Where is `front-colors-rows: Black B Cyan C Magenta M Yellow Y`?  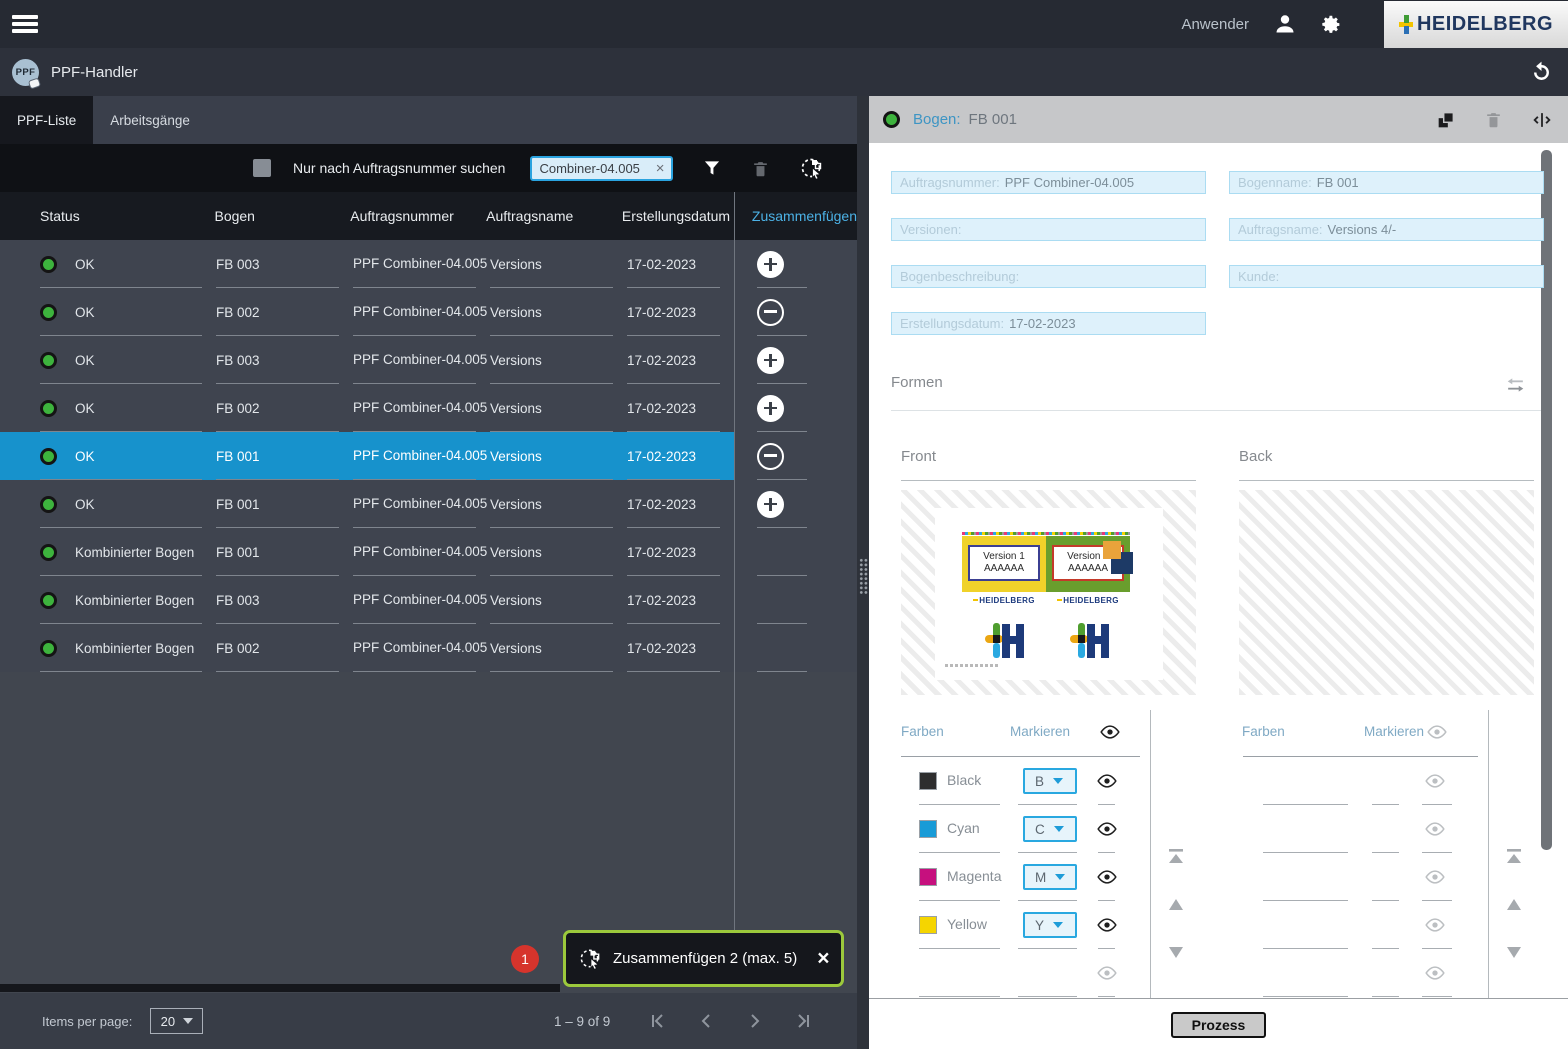 front-colors-rows: Black B Cyan C Magenta M Yellow Y is located at coordinates (1020, 877).